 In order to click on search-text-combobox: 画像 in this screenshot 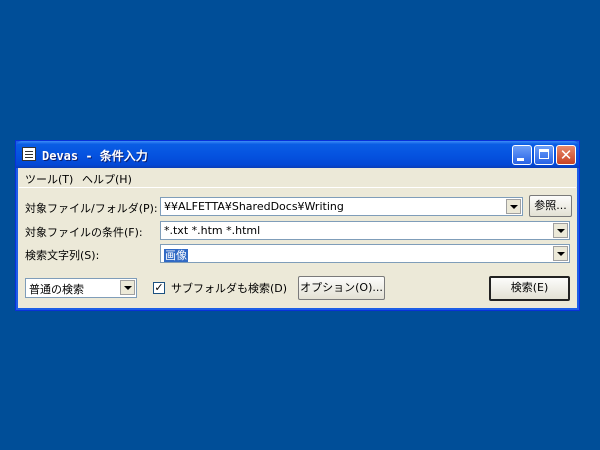, I will do `click(365, 253)`.